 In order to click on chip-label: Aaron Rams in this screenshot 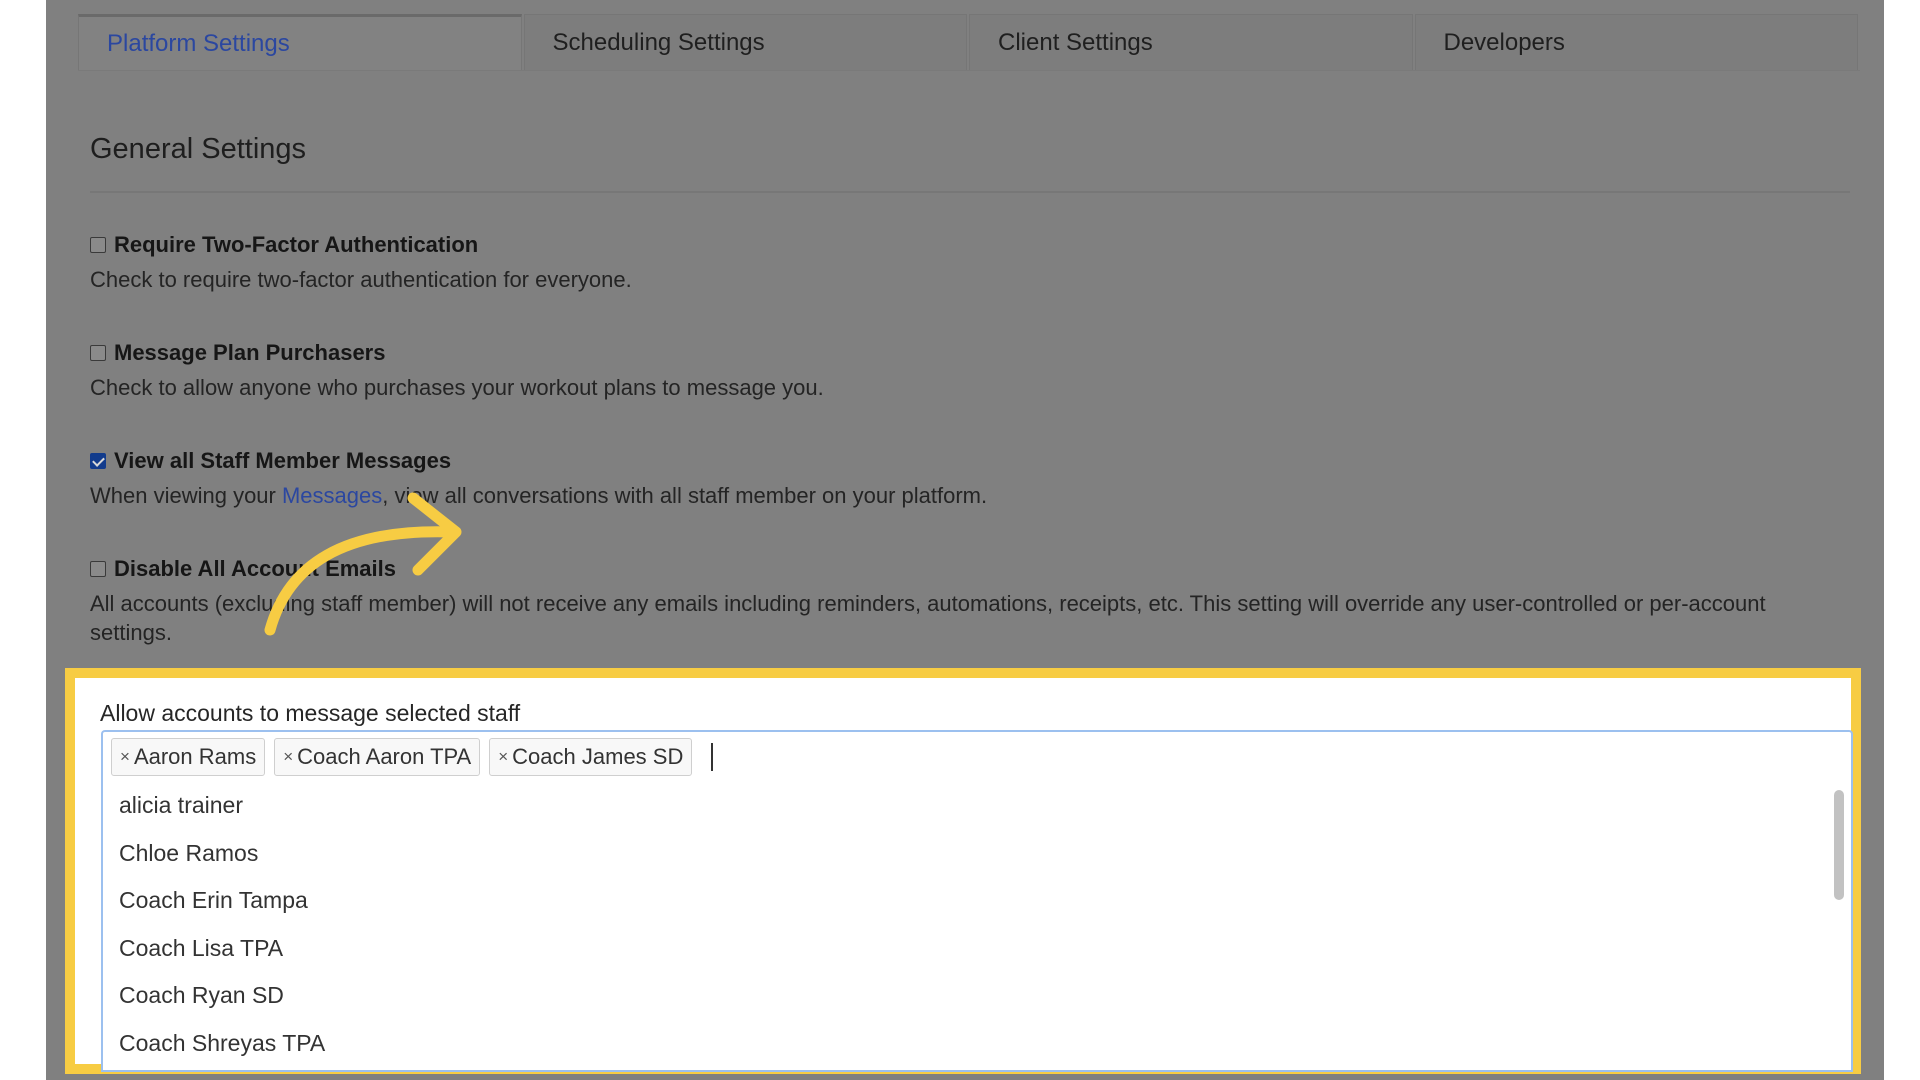, I will do `click(195, 756)`.